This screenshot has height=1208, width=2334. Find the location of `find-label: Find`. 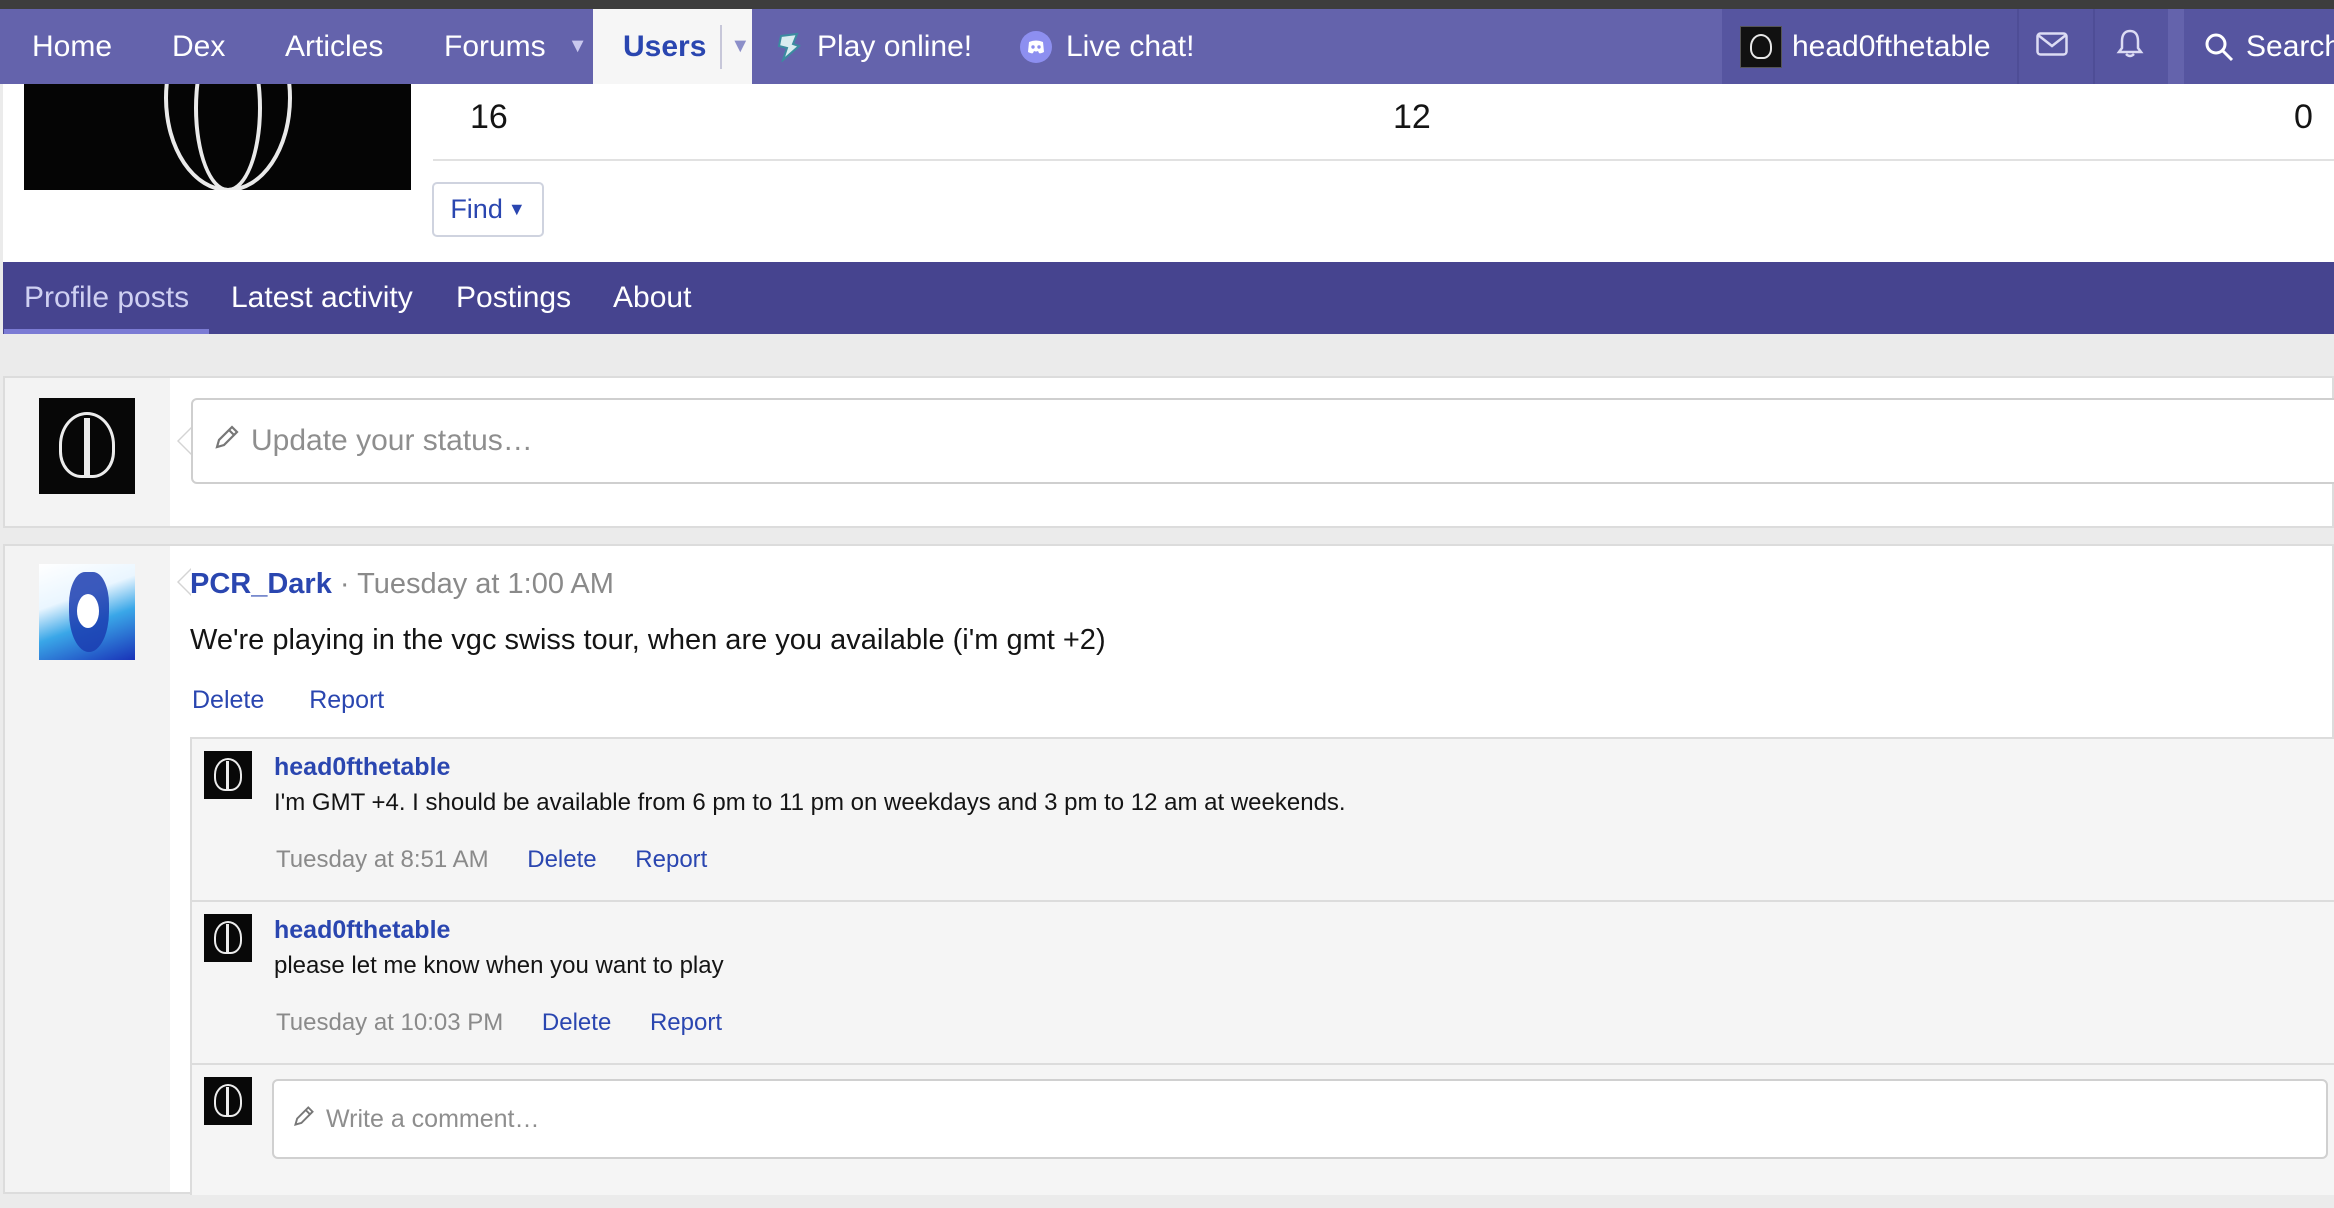

find-label: Find is located at coordinates (476, 209).